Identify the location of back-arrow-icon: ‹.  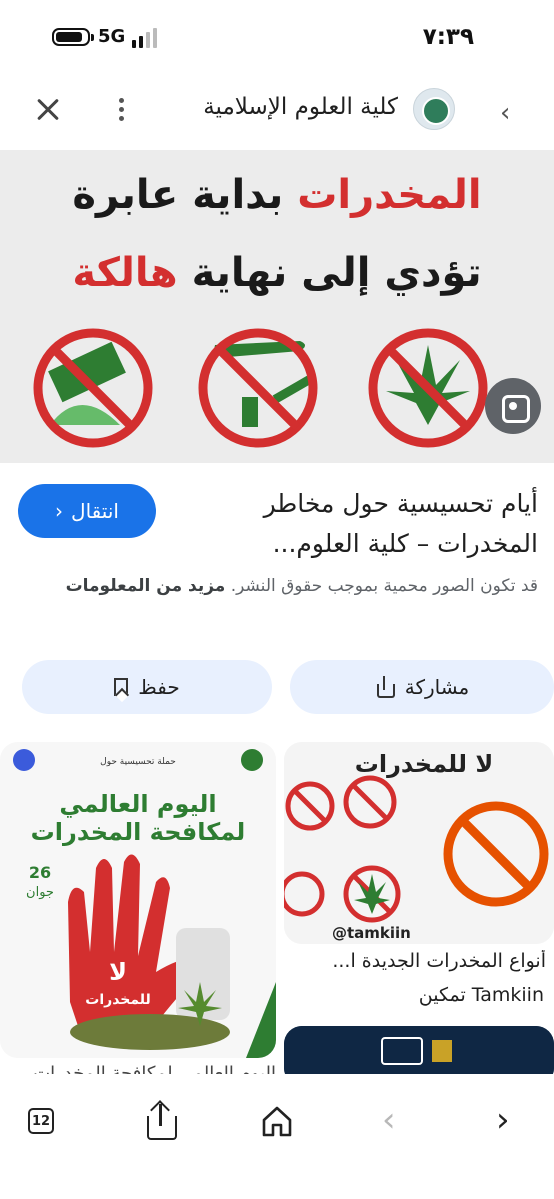
(389, 1120).